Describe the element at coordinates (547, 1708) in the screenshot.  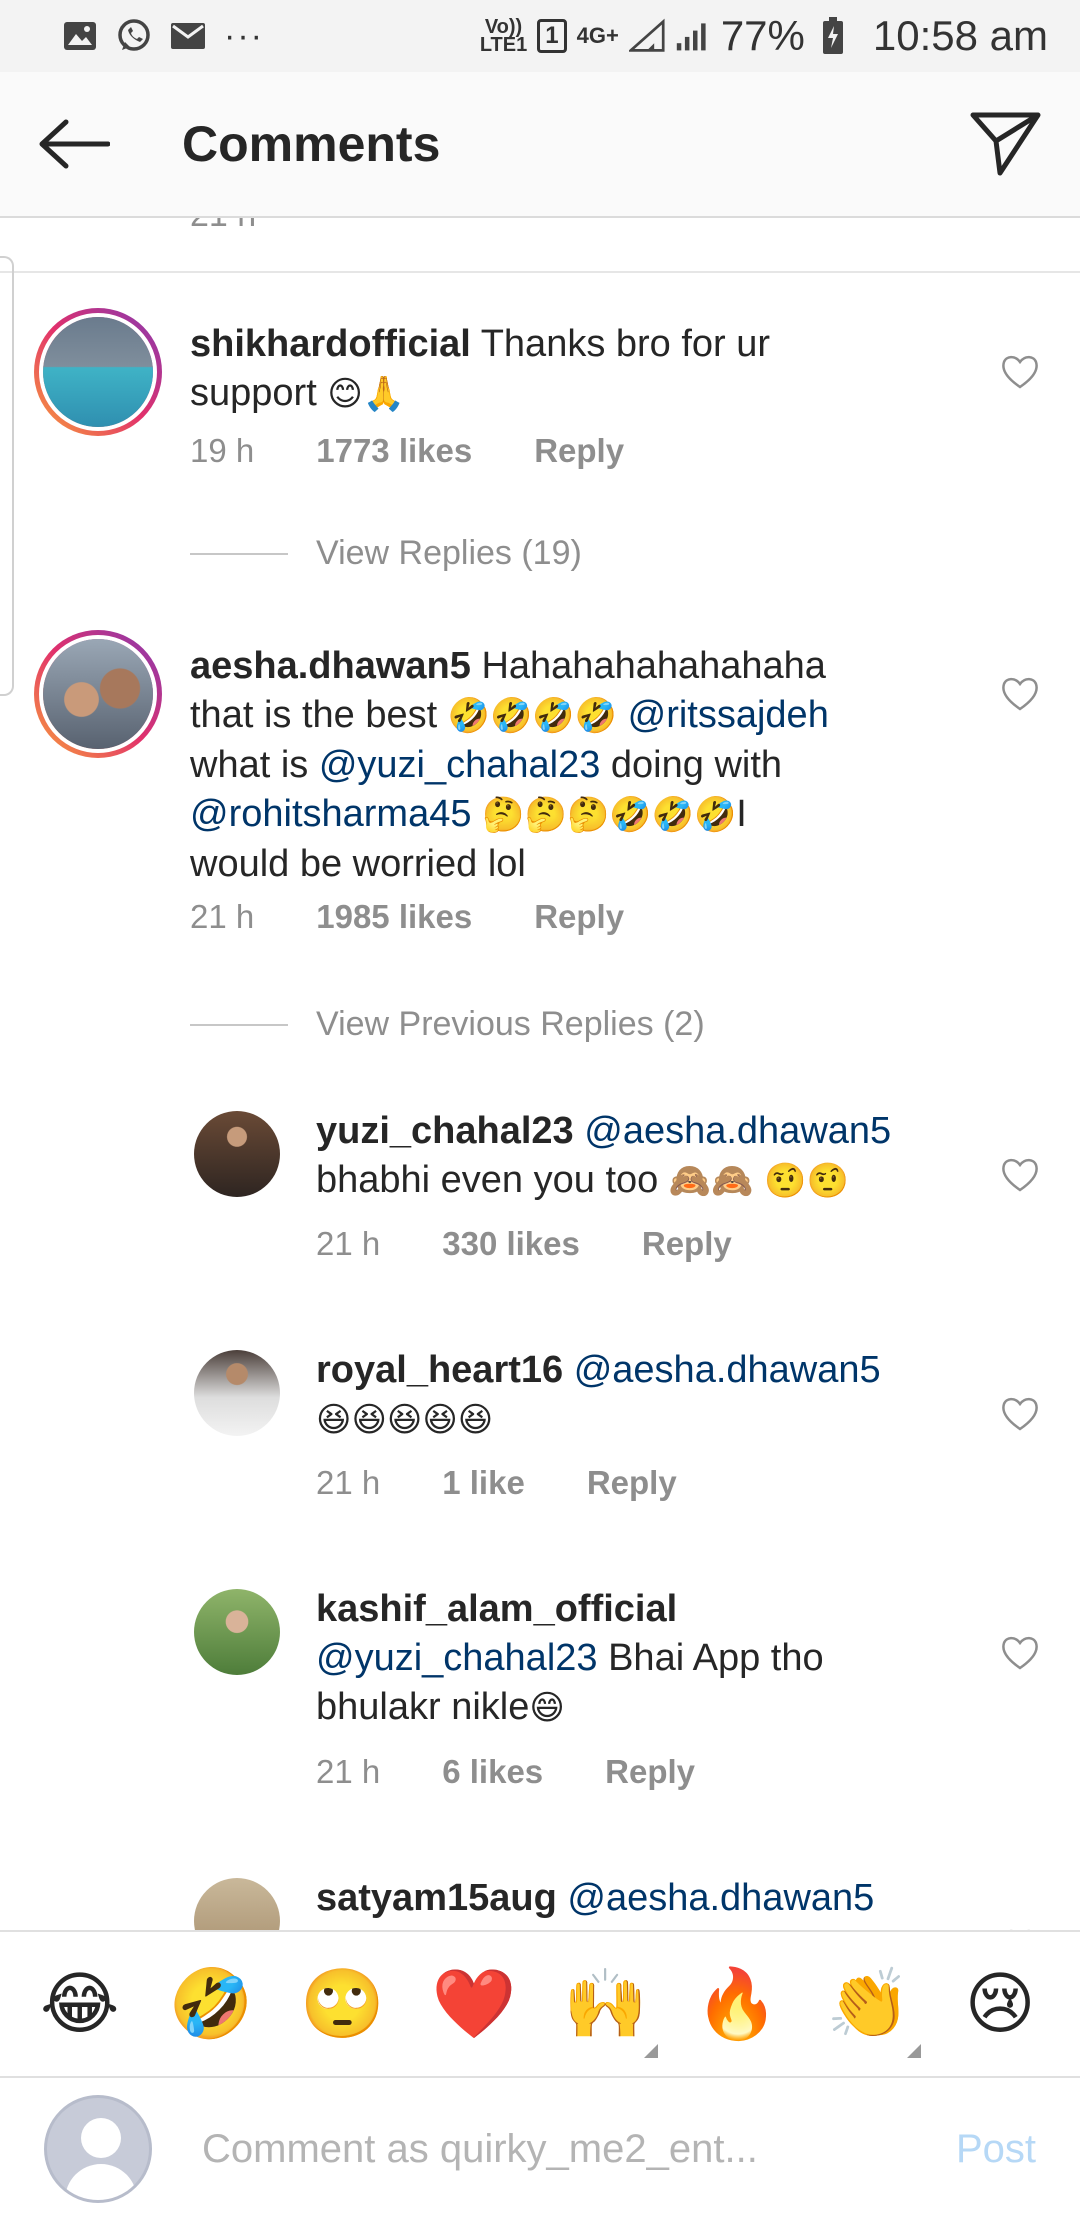
I see `emoji: 😄` at that location.